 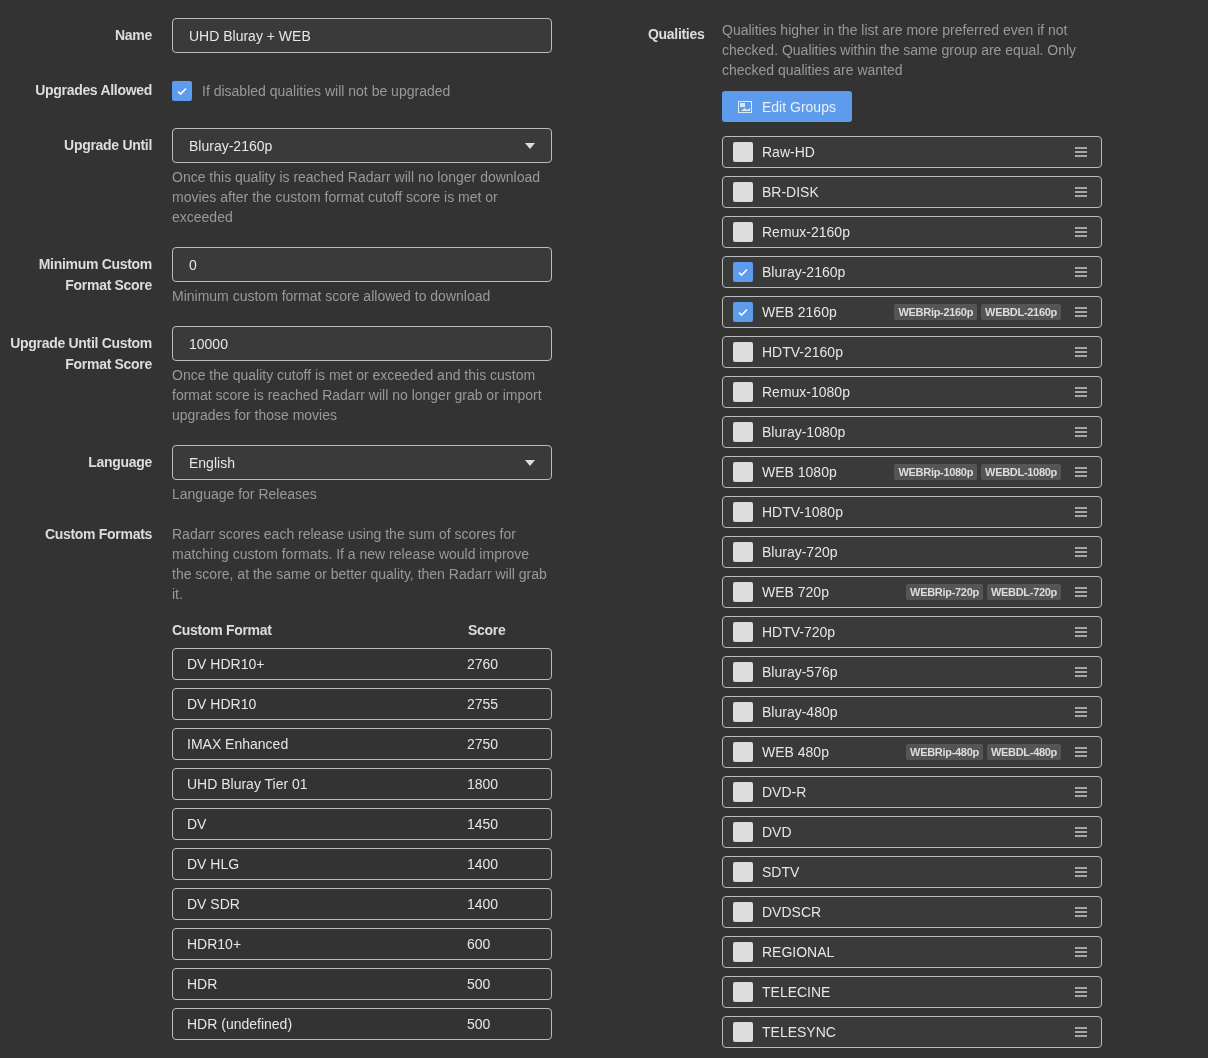 I want to click on quality-name: Remux-2160p, so click(x=806, y=232).